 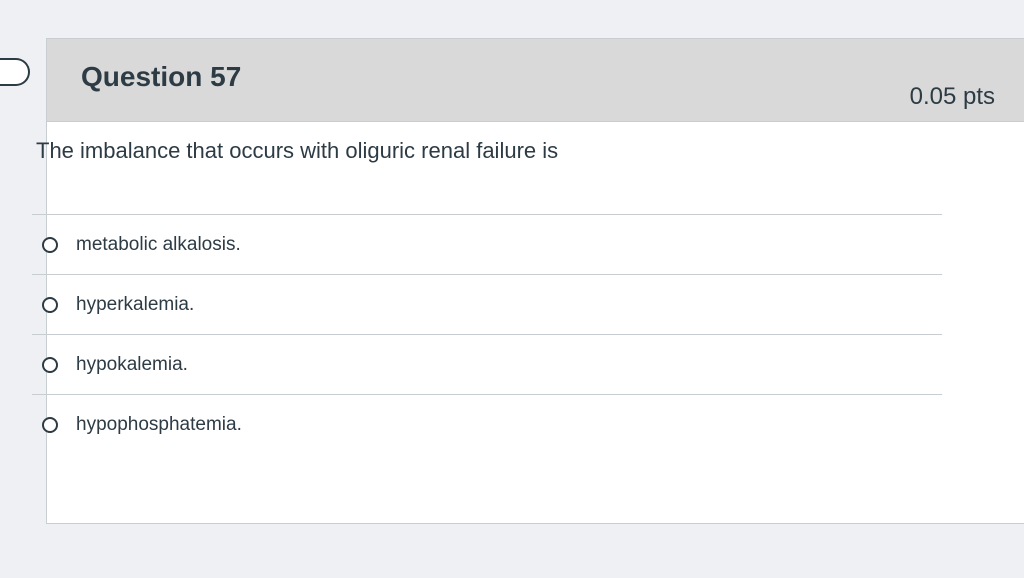 What do you see at coordinates (487, 364) in the screenshot?
I see `answer-option-3: hypokalemia.` at bounding box center [487, 364].